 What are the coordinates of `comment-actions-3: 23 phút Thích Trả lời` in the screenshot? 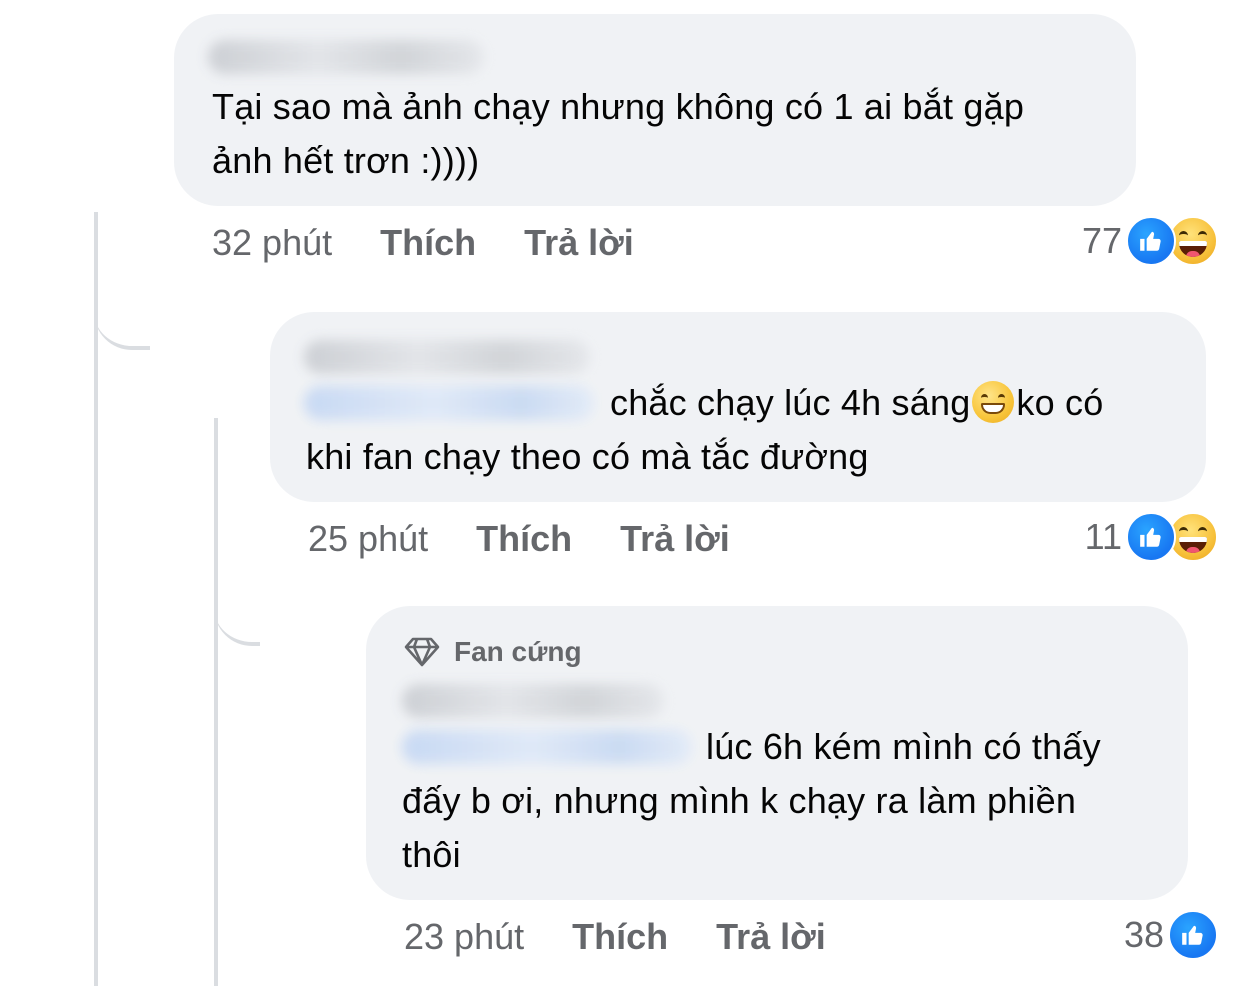 It's located at (615, 937).